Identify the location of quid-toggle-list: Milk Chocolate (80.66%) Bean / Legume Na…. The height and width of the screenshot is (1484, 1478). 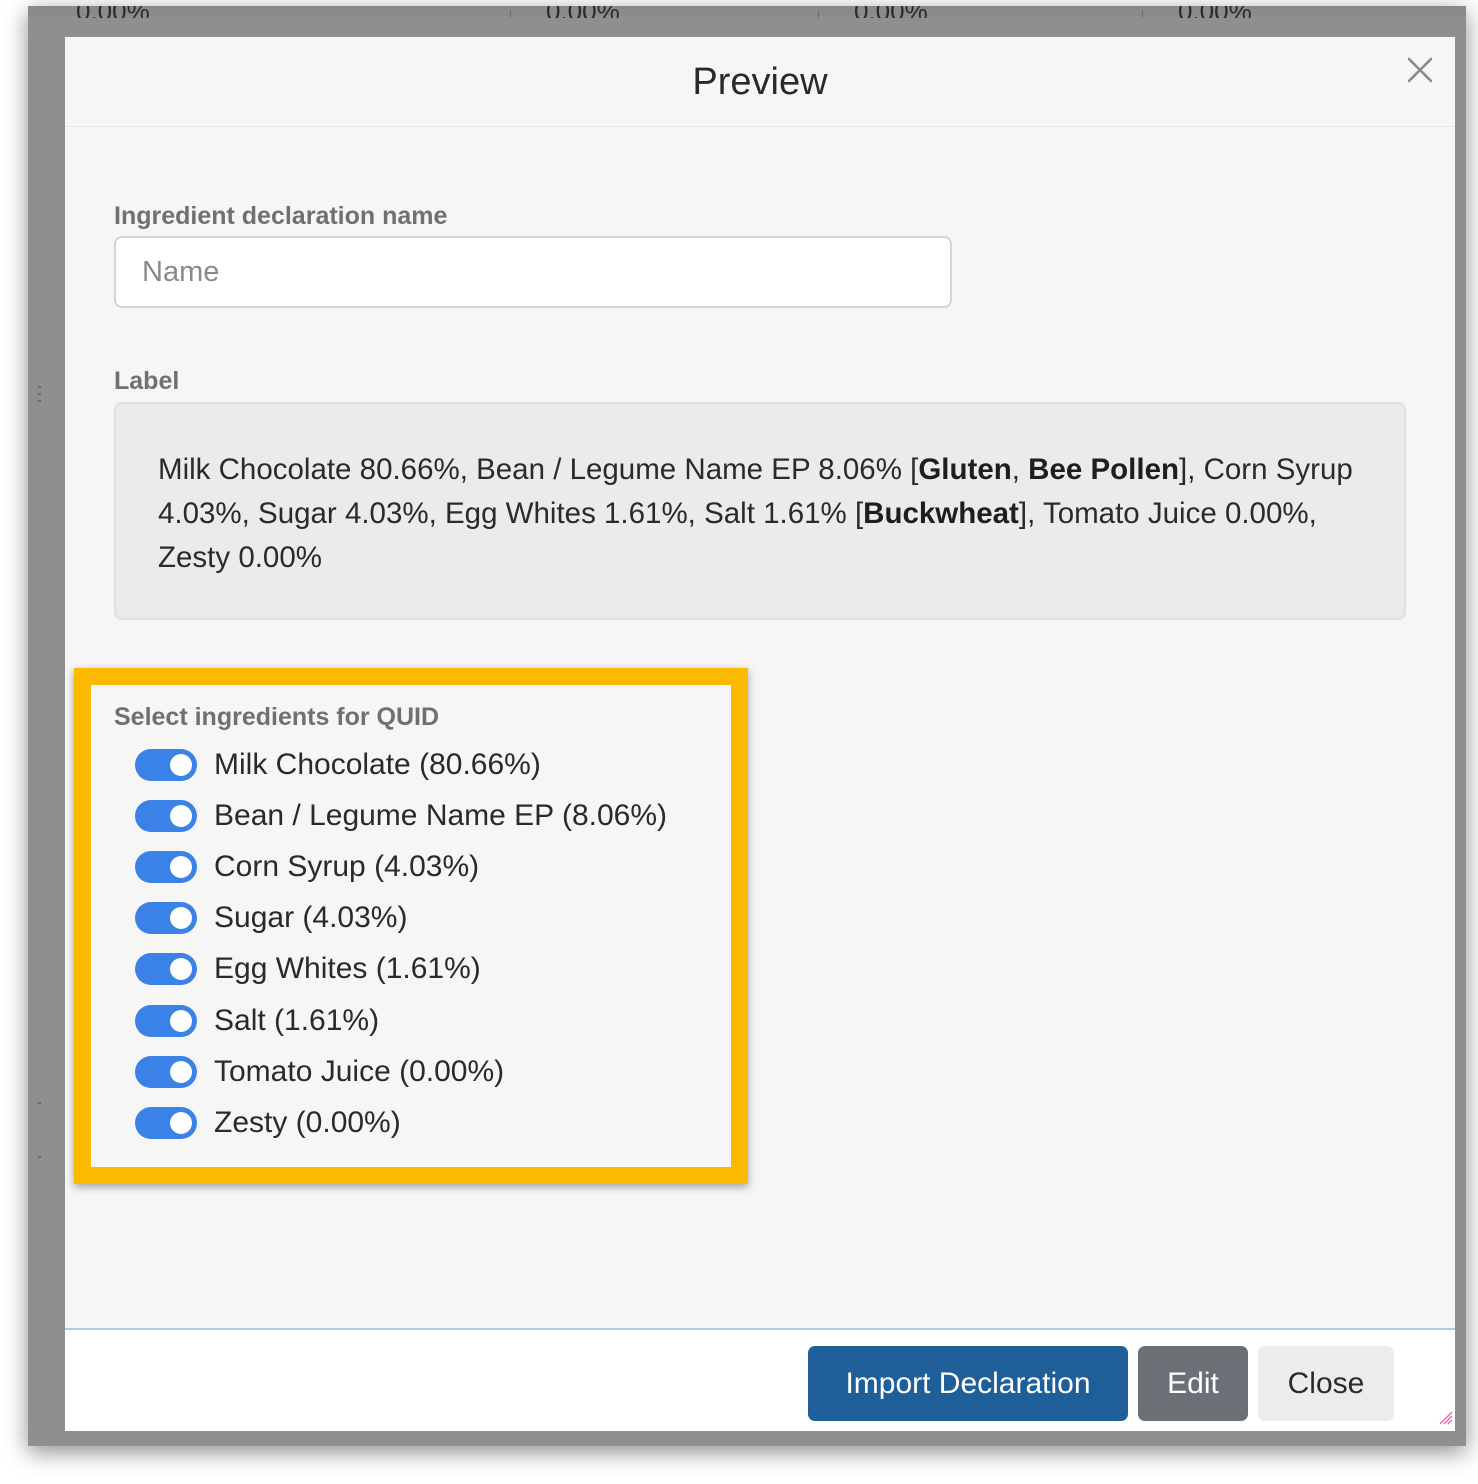
(401, 944).